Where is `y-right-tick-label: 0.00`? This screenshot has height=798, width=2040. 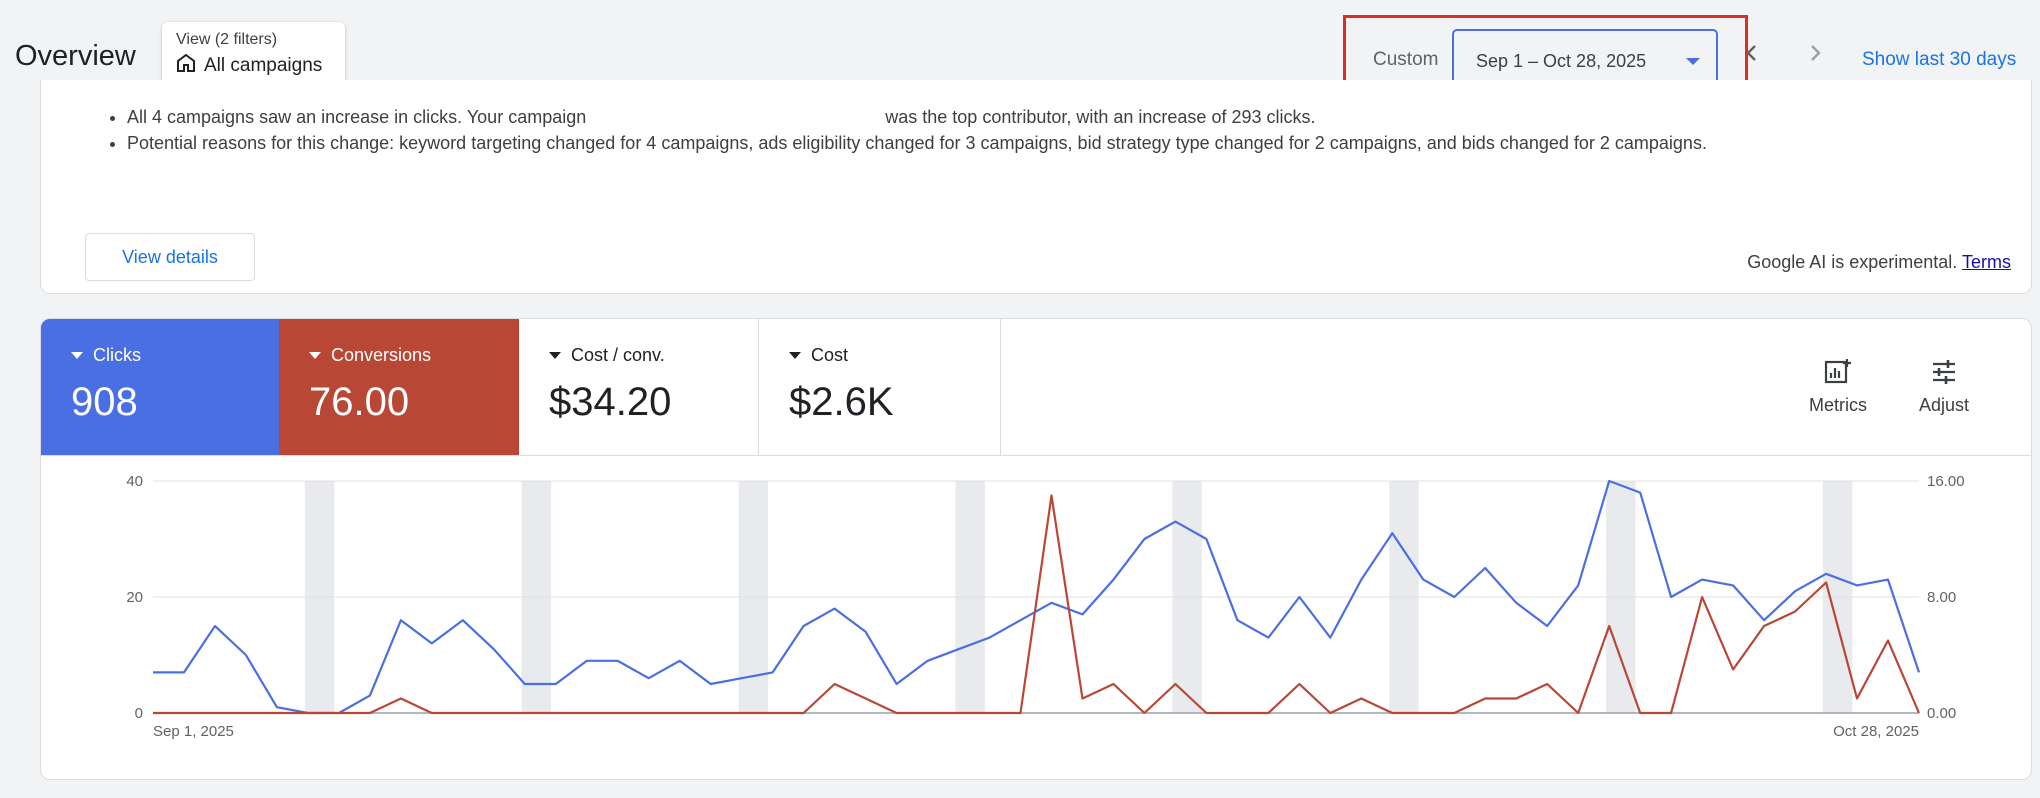
y-right-tick-label: 0.00 is located at coordinates (1941, 713).